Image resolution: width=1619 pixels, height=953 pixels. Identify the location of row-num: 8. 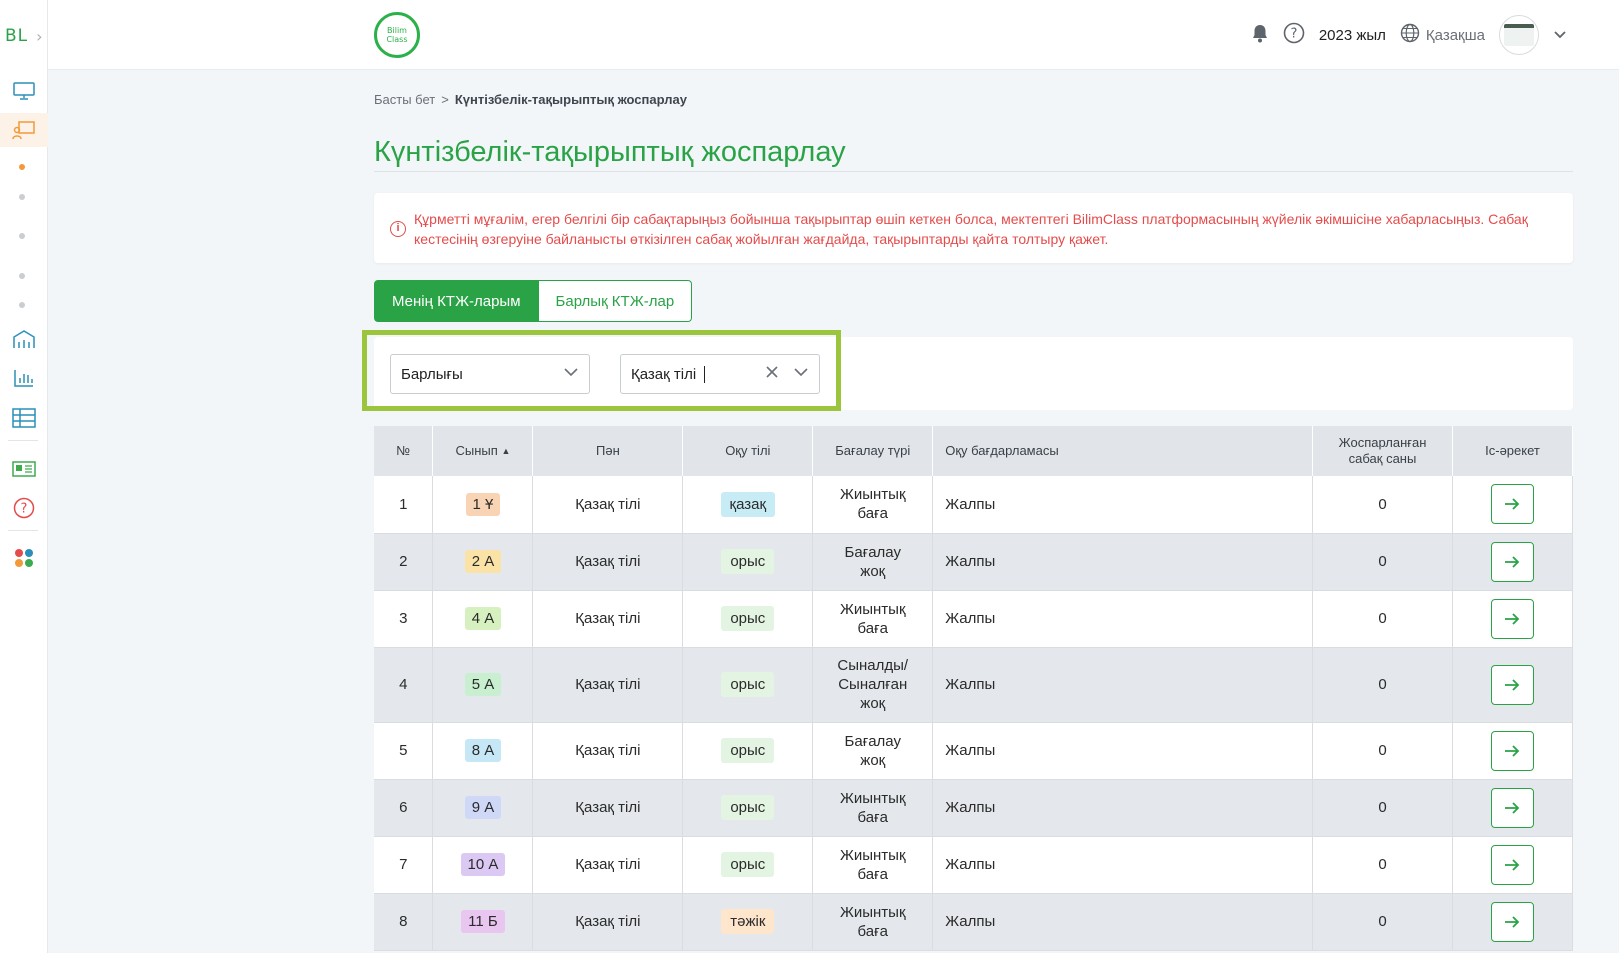
(404, 922).